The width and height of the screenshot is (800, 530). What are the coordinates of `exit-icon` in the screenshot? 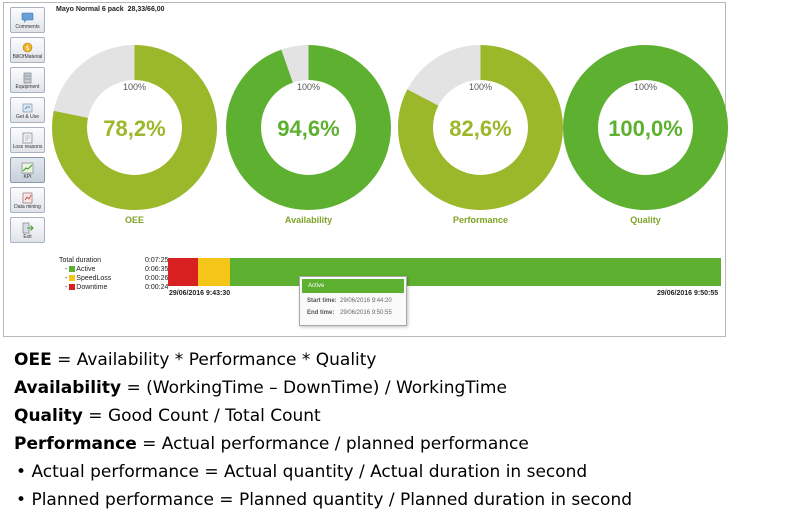 It's located at (28, 228).